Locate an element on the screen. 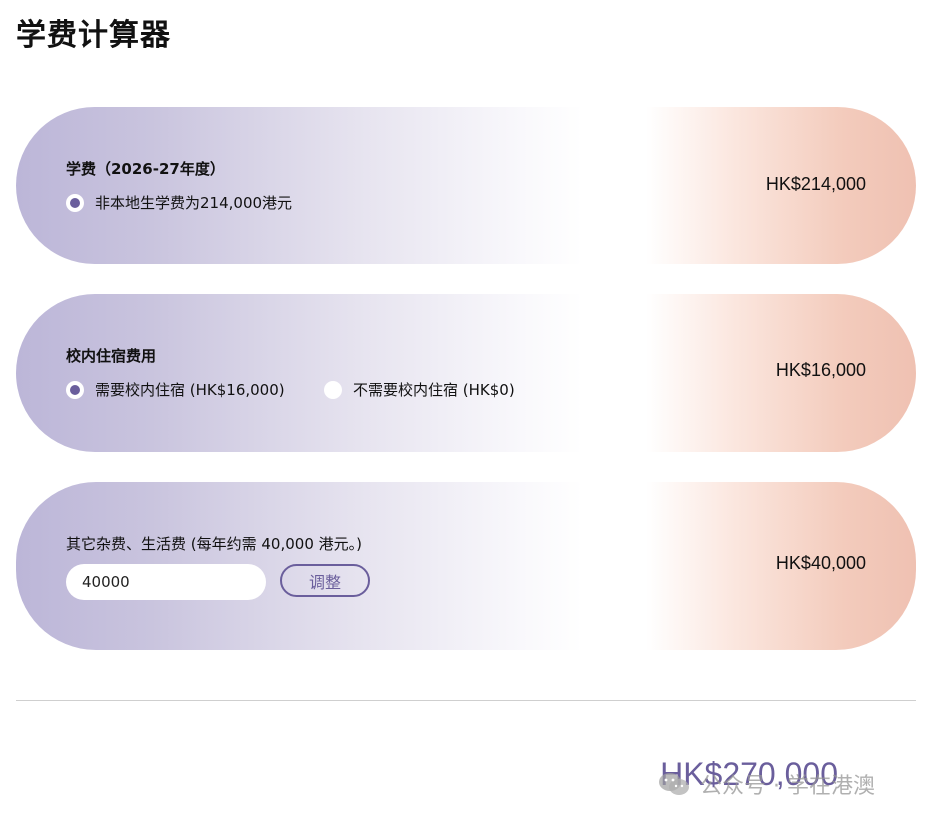 This screenshot has width=936, height=819. wechat-icon is located at coordinates (674, 784).